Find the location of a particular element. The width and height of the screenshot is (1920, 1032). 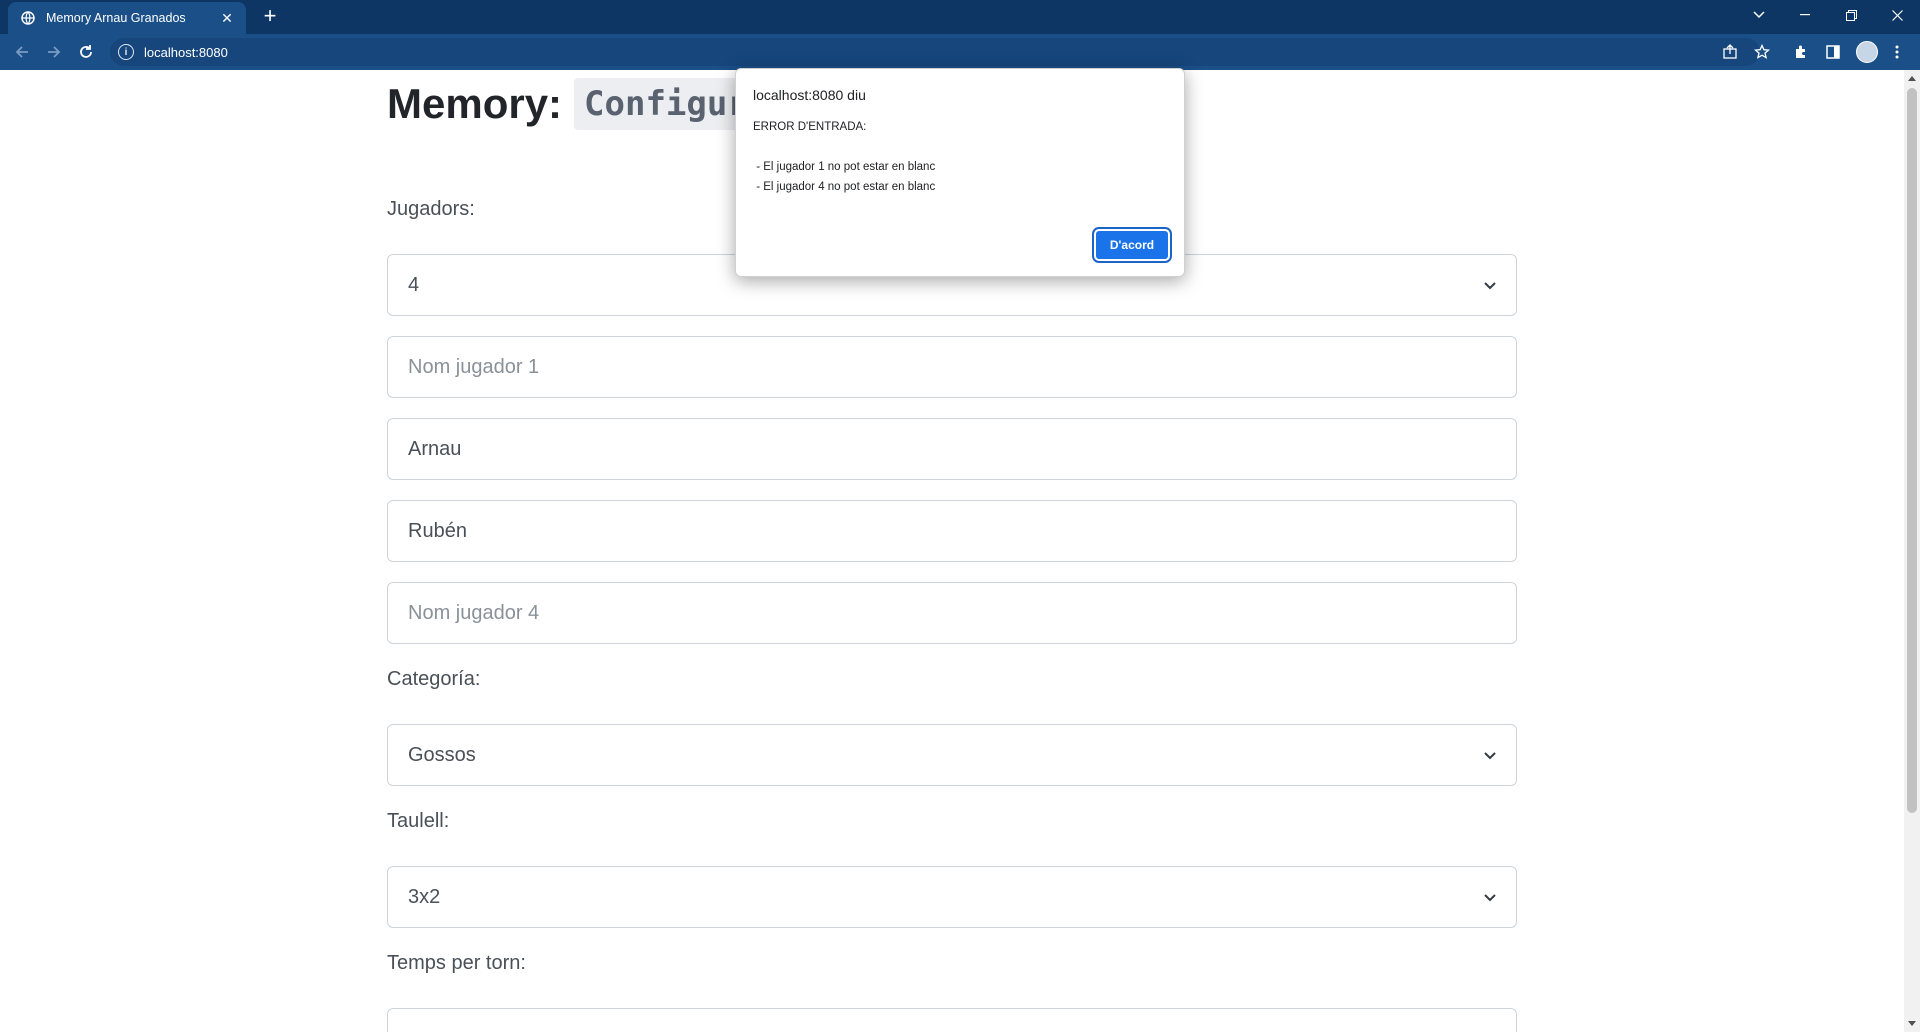

page-scrollbar is located at coordinates (1912, 551).